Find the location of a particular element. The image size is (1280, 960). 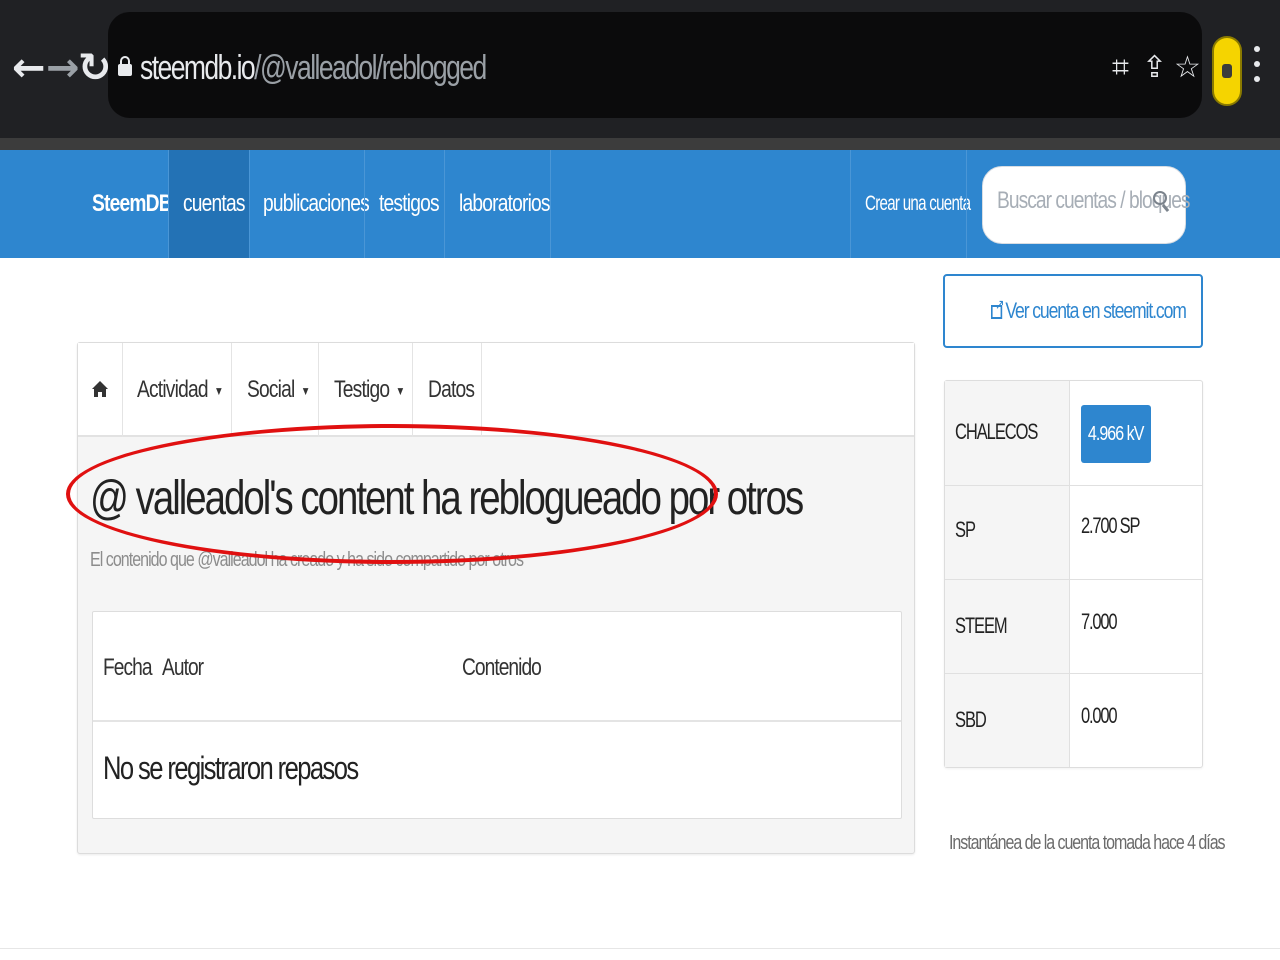

stat-label-steem: STEEM is located at coordinates (981, 625).